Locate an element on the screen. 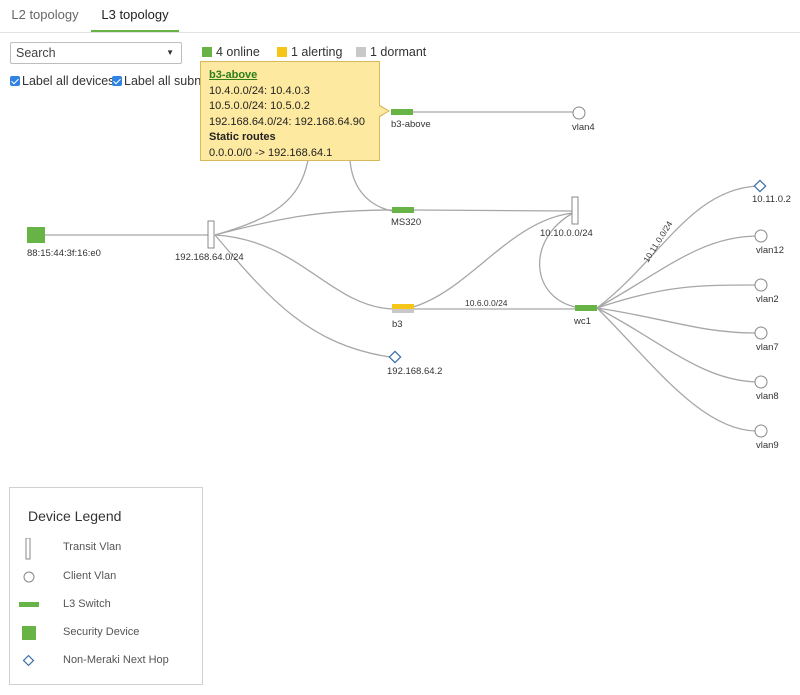 The height and width of the screenshot is (695, 800). legend-item-client-vlan: Client Vlan is located at coordinates (107, 577).